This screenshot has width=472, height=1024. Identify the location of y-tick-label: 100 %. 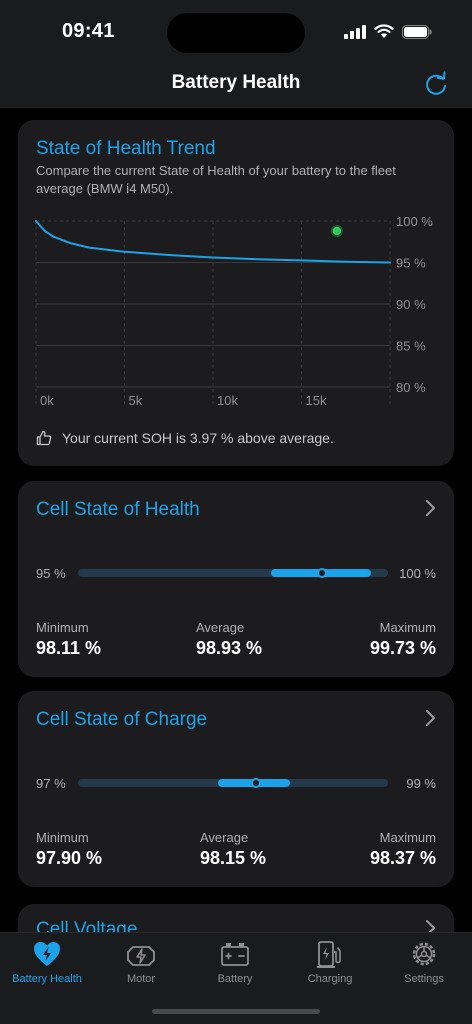
(414, 221).